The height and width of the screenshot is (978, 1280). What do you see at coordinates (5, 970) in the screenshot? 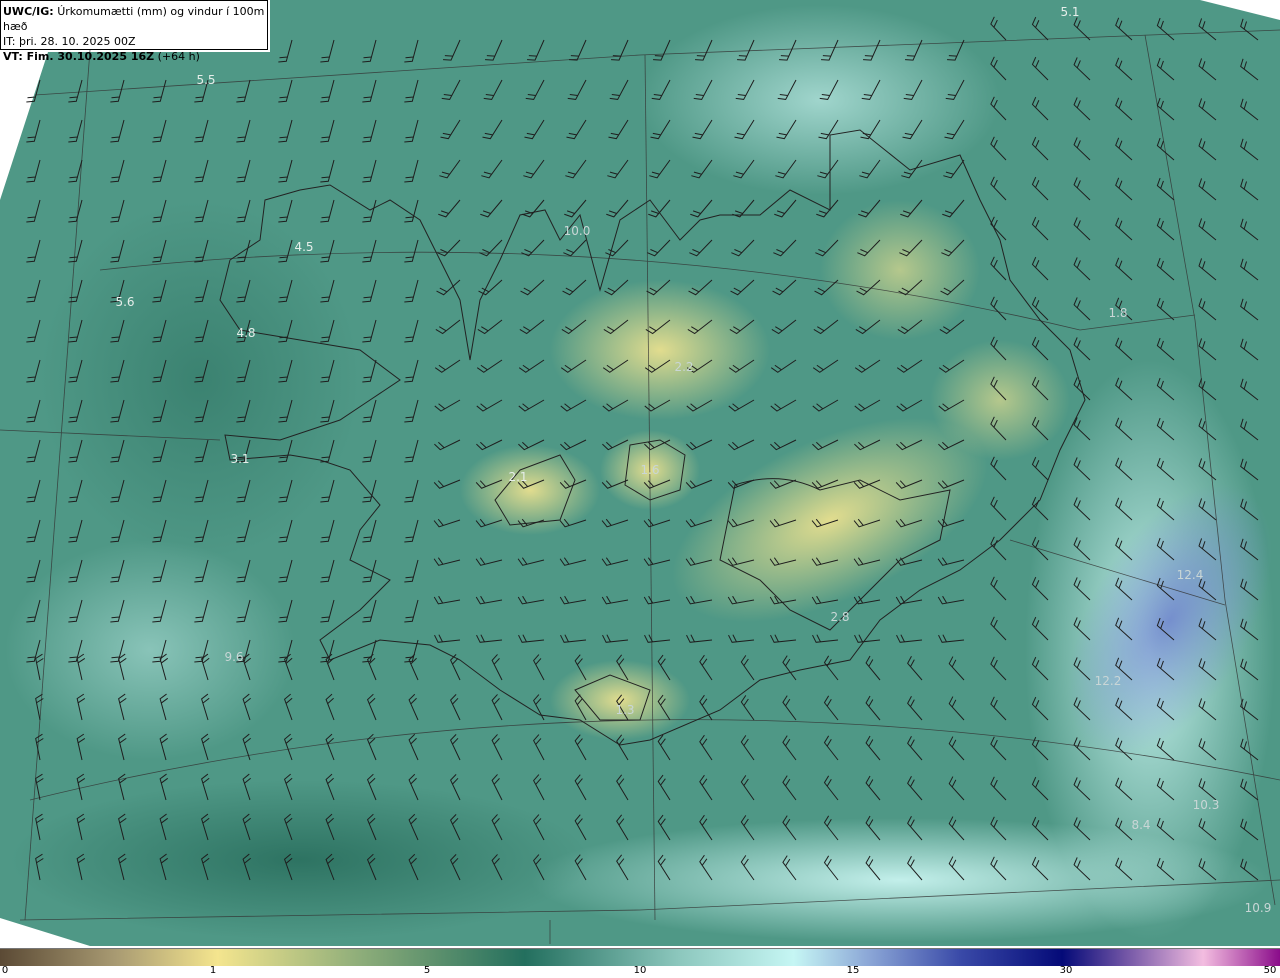
I see `colorbar-tick: 0` at bounding box center [5, 970].